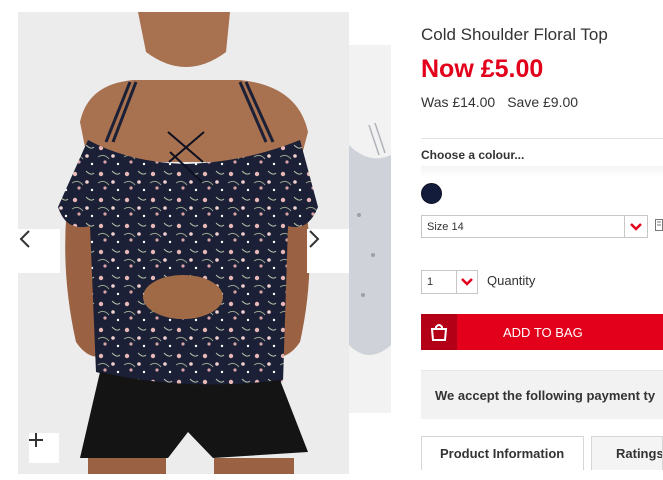 The image size is (663, 480). What do you see at coordinates (545, 395) in the screenshot?
I see `payment-text: We accept the following payment ty` at bounding box center [545, 395].